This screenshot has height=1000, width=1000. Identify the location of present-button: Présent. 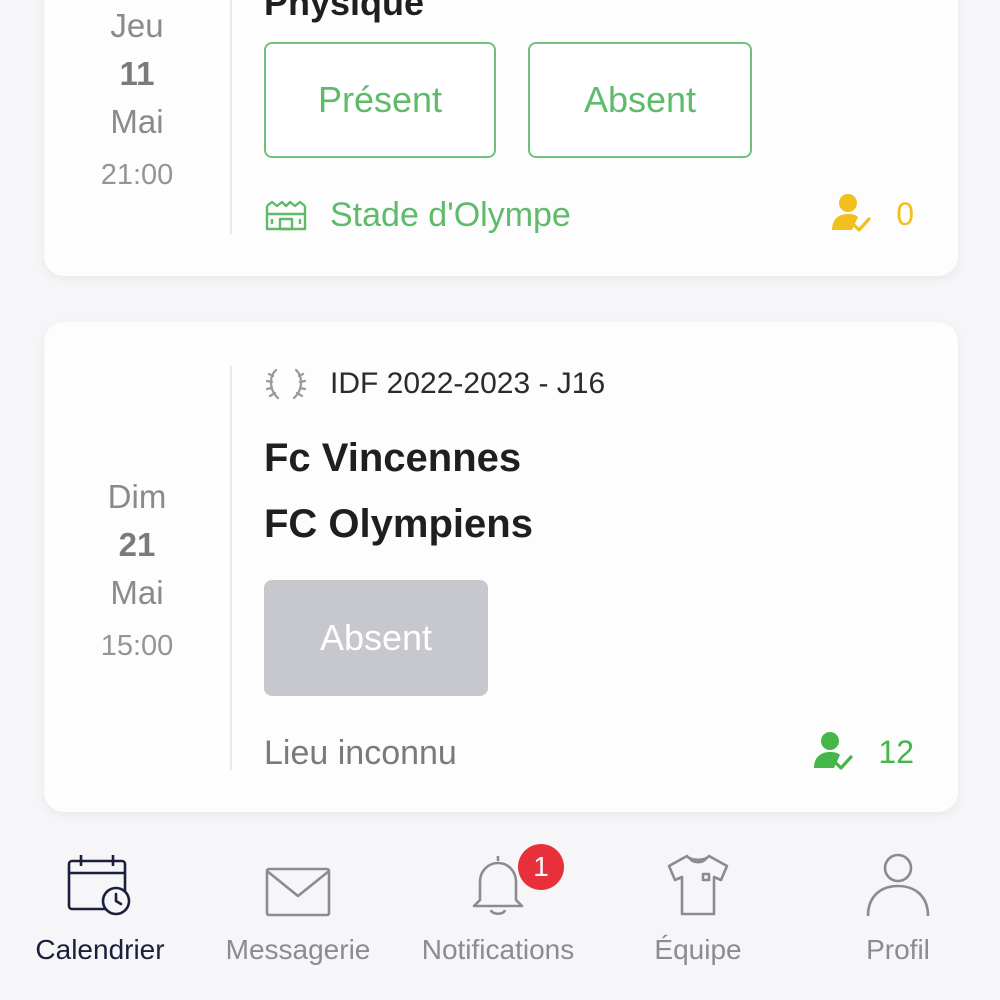
(380, 100).